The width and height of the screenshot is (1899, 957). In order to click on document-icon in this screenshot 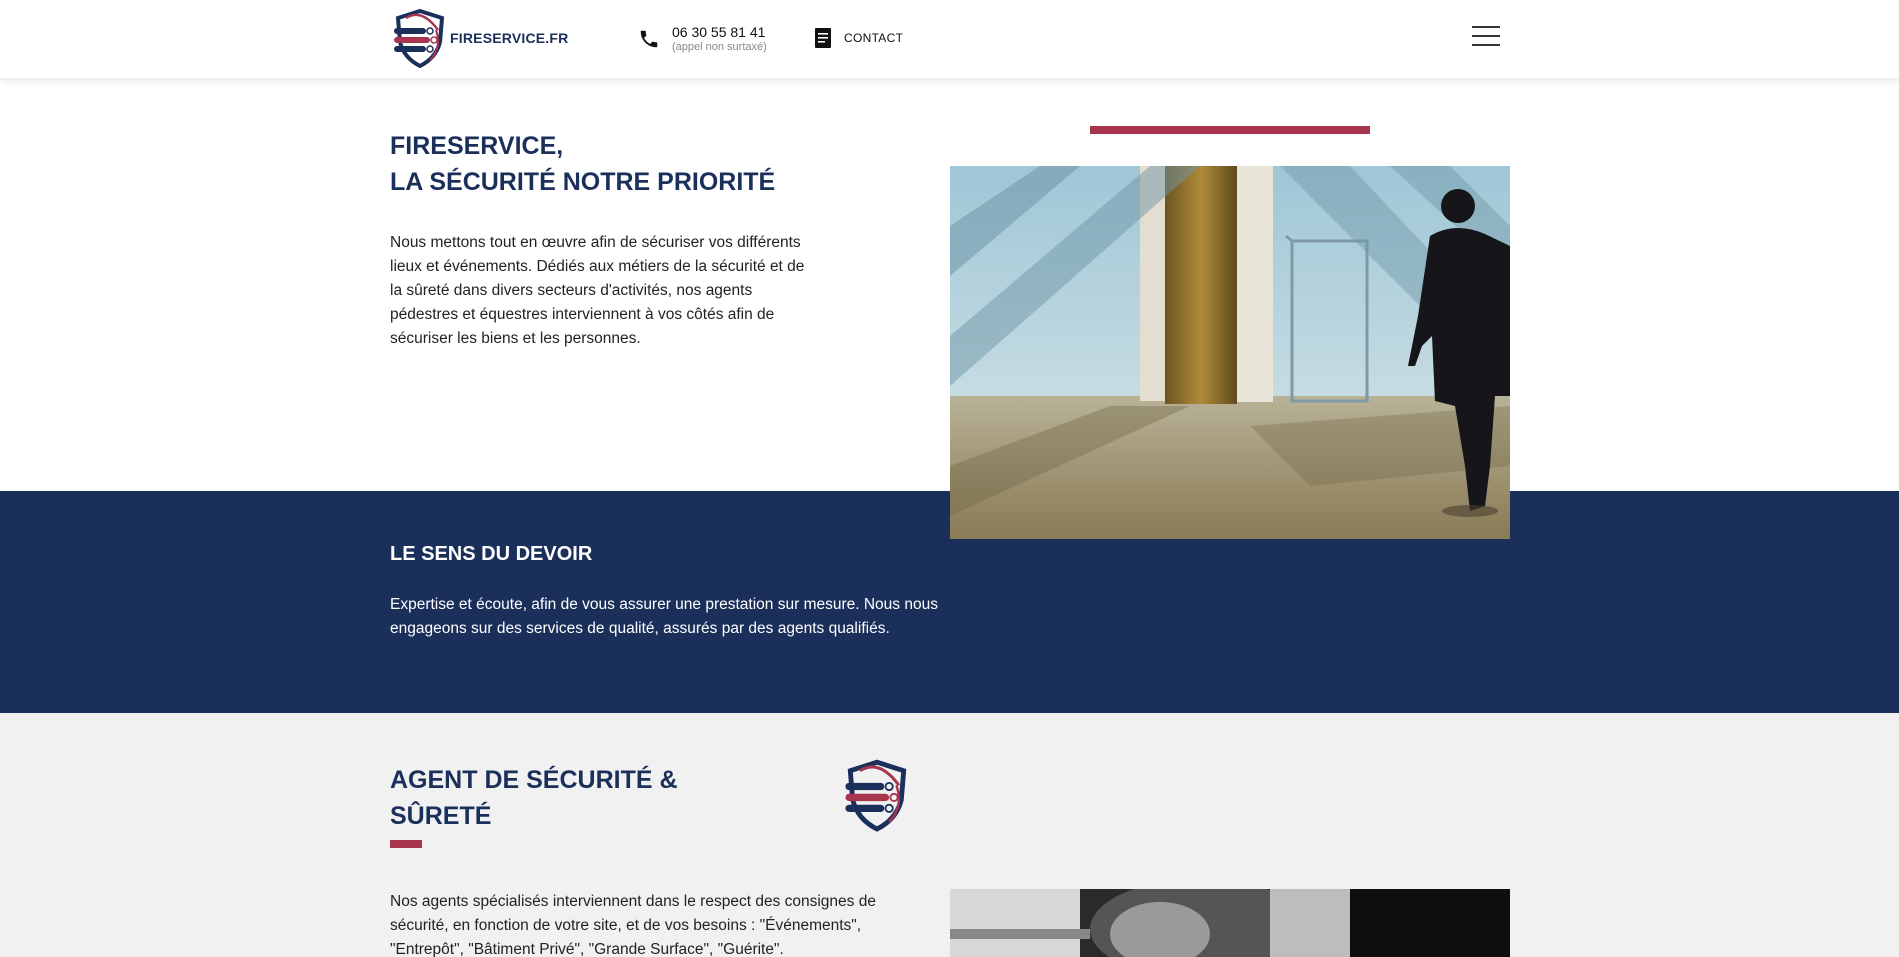, I will do `click(823, 38)`.